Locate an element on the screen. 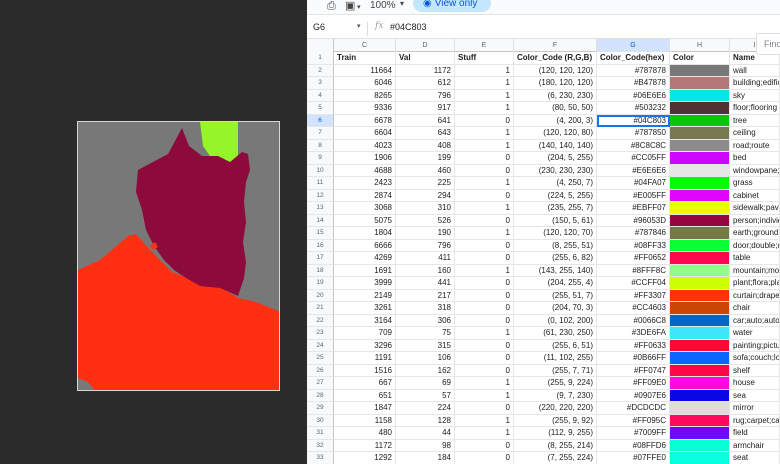 This screenshot has width=780, height=464. cell-name: bed is located at coordinates (755, 158).